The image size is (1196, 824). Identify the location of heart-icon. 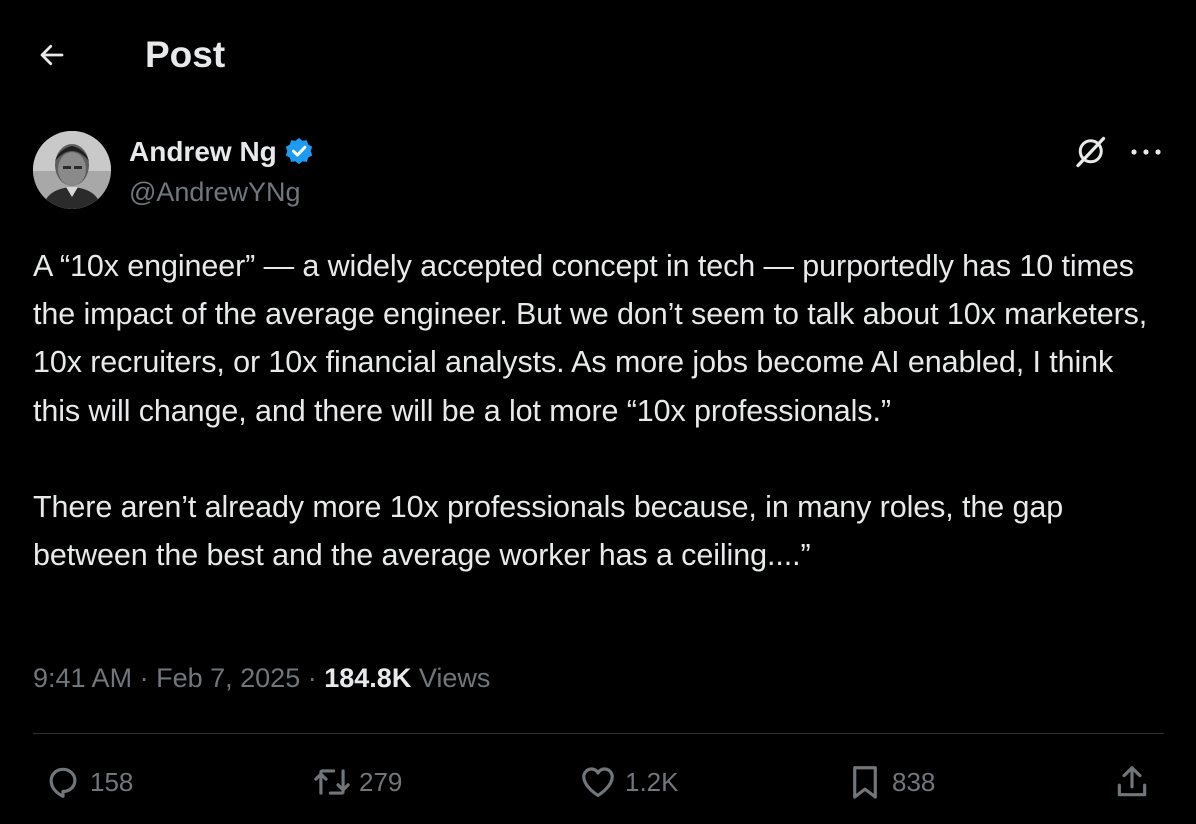
(598, 782).